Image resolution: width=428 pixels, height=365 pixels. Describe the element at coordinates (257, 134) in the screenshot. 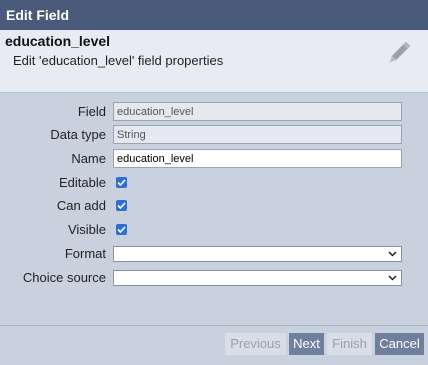

I see `data-type-input` at that location.